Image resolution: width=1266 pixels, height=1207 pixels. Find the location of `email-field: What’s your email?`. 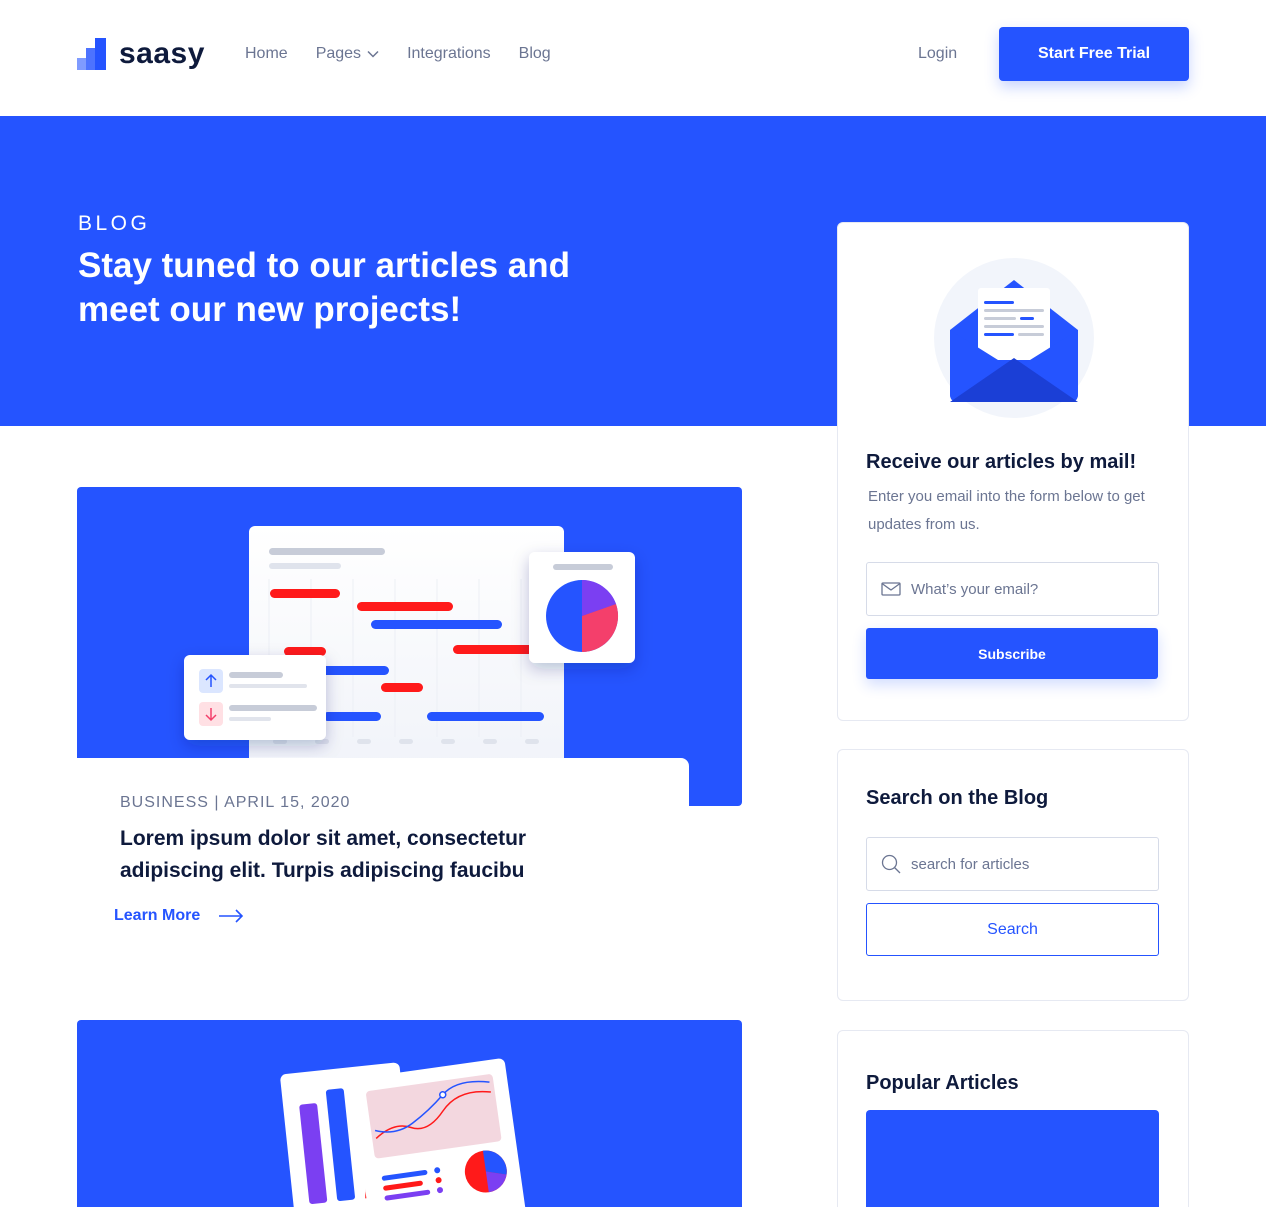

email-field: What’s your email? is located at coordinates (1012, 589).